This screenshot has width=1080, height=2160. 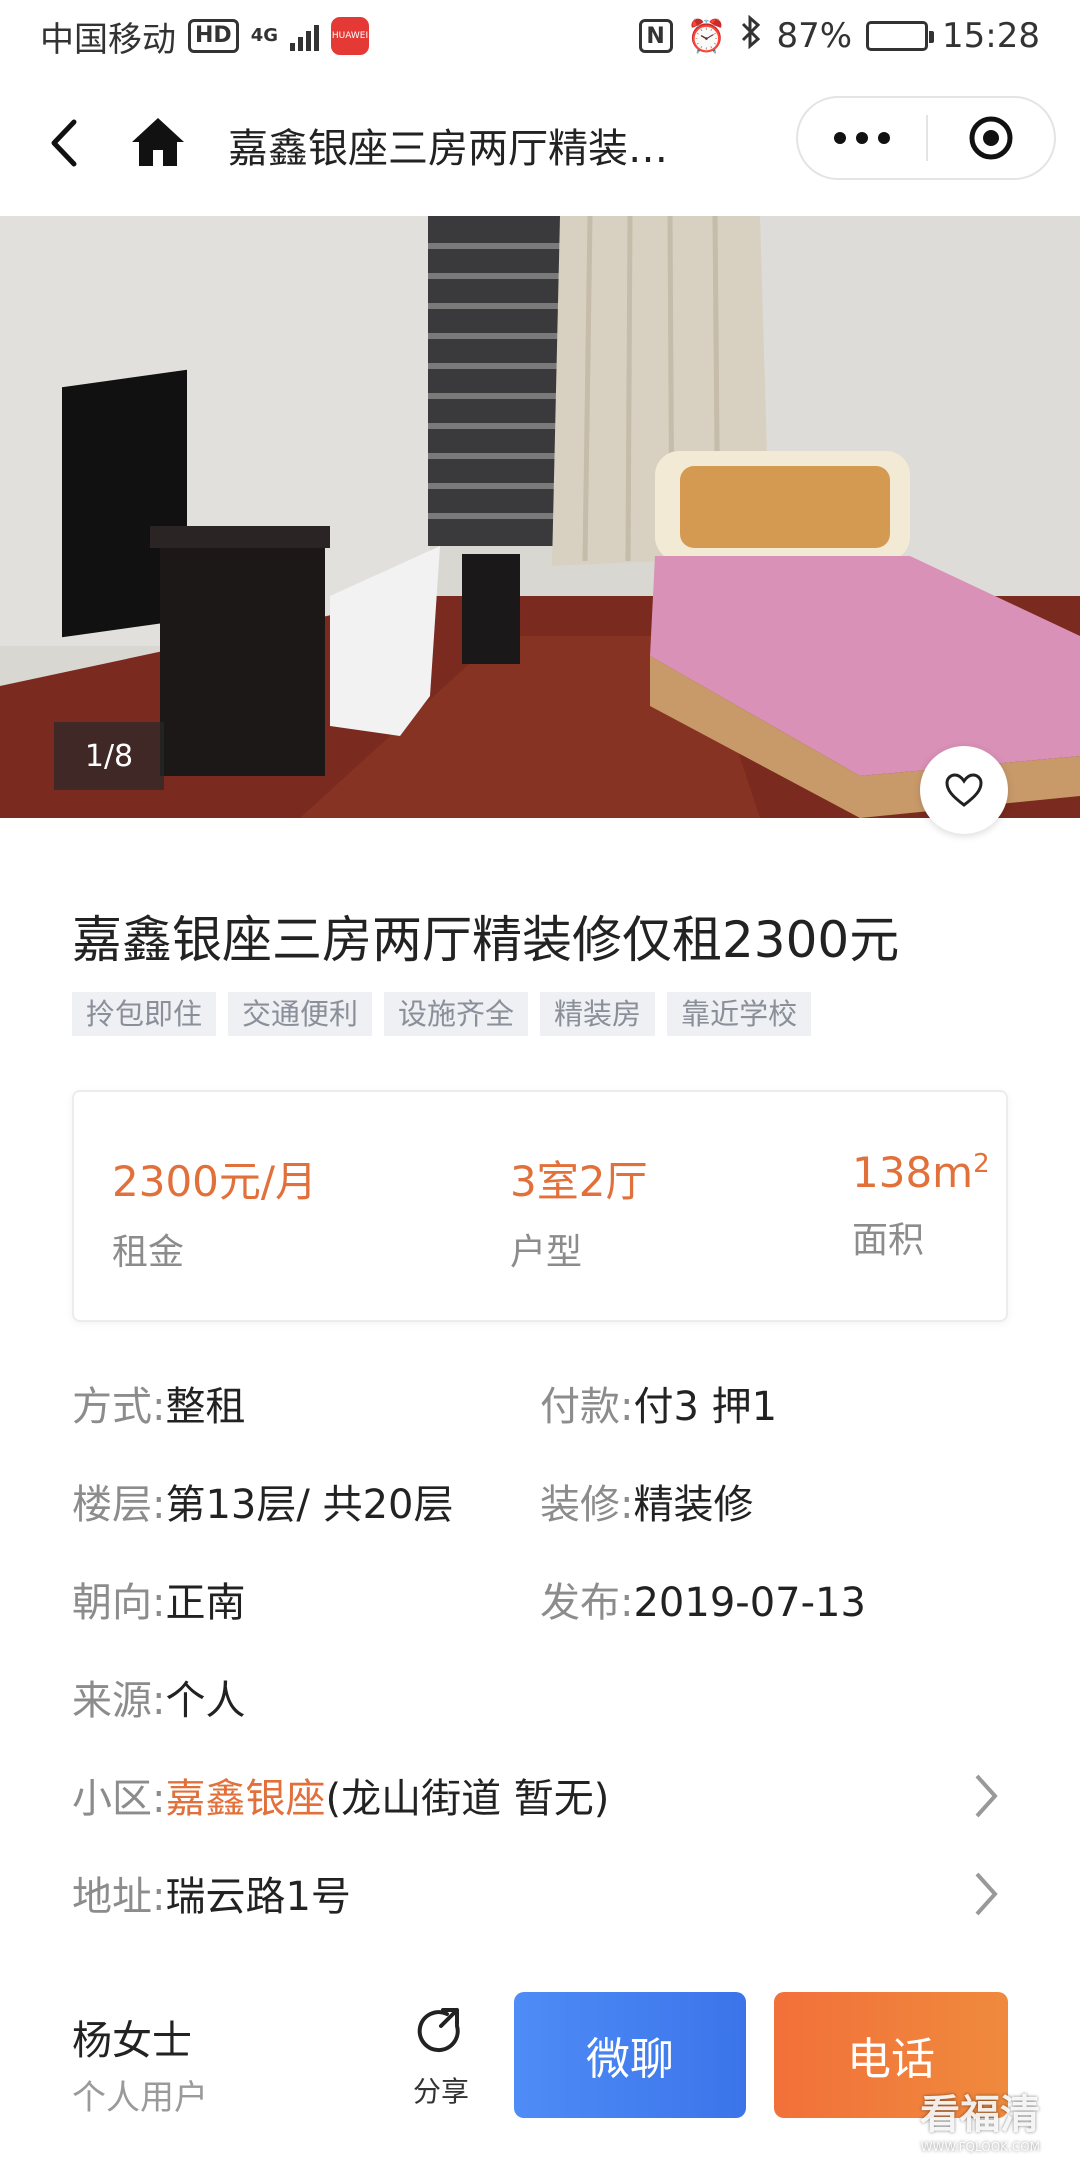 I want to click on status-left: 中国移动 HD 4G HUAWEI, so click(x=204, y=36).